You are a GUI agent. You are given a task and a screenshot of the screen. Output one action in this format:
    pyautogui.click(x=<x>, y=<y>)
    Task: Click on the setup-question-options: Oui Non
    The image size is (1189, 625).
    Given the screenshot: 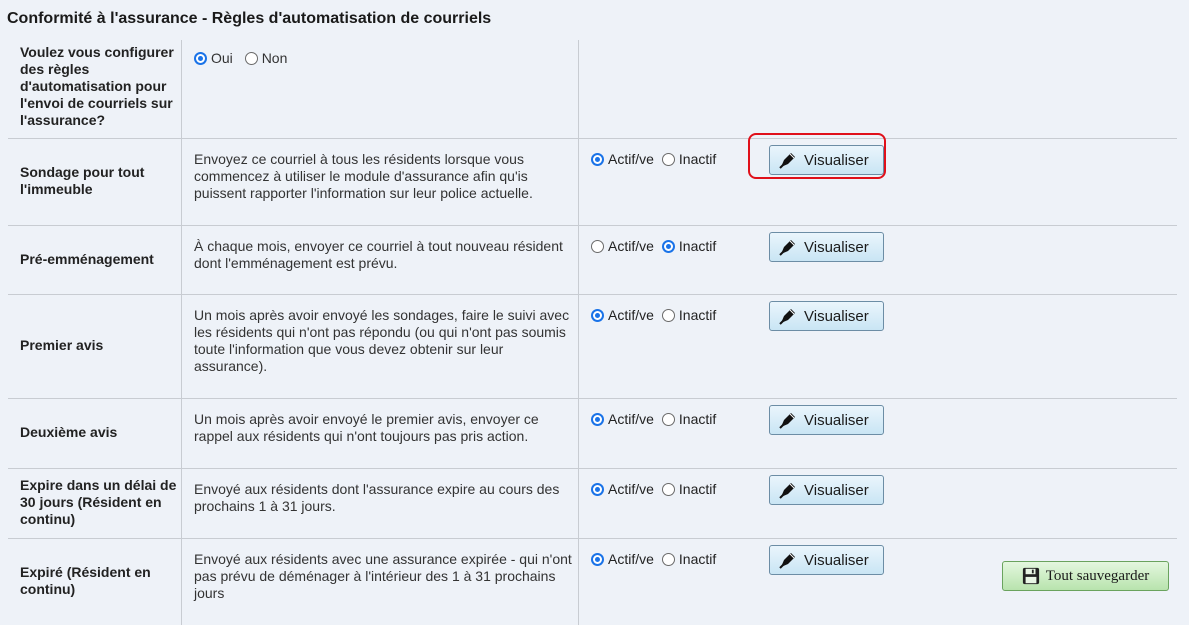 What is the action you would take?
    pyautogui.click(x=380, y=89)
    